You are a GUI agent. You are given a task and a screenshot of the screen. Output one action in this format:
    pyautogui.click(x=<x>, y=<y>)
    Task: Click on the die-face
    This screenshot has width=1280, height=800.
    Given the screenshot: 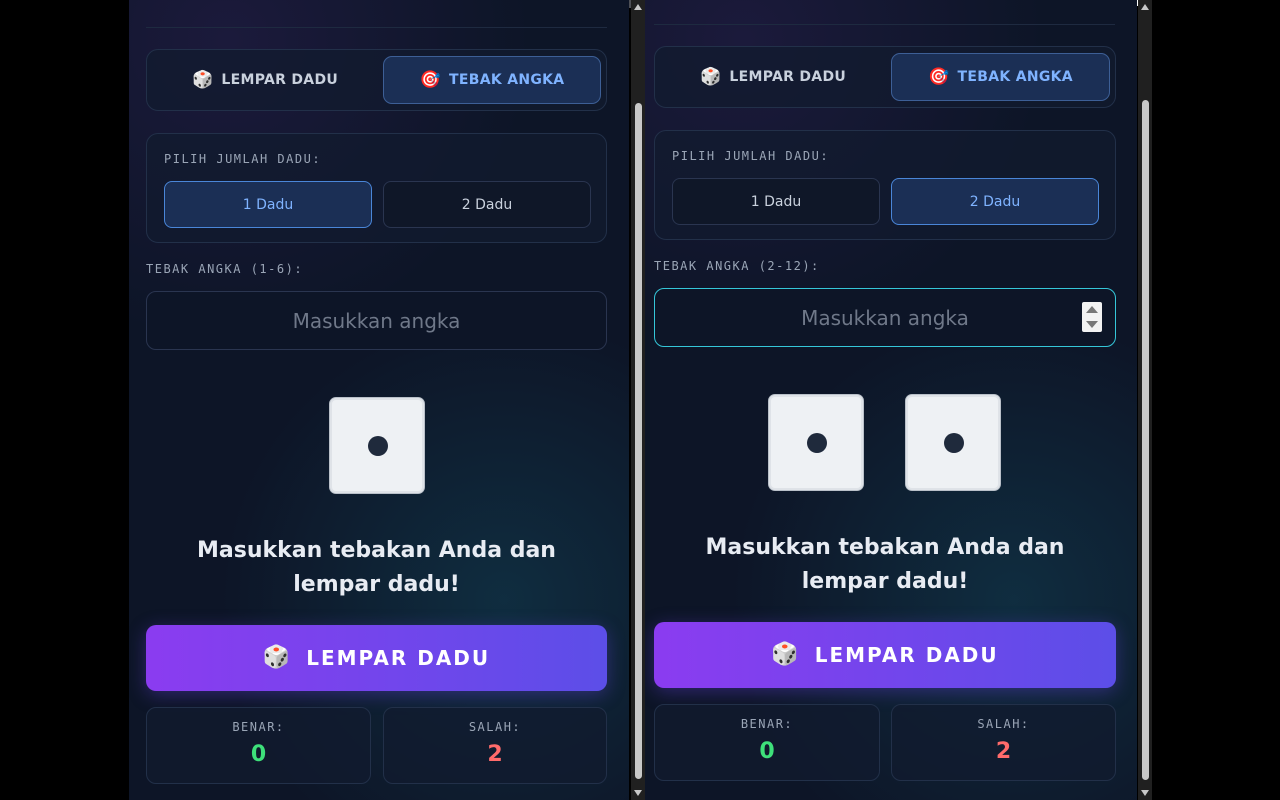 What is the action you would take?
    pyautogui.click(x=377, y=445)
    